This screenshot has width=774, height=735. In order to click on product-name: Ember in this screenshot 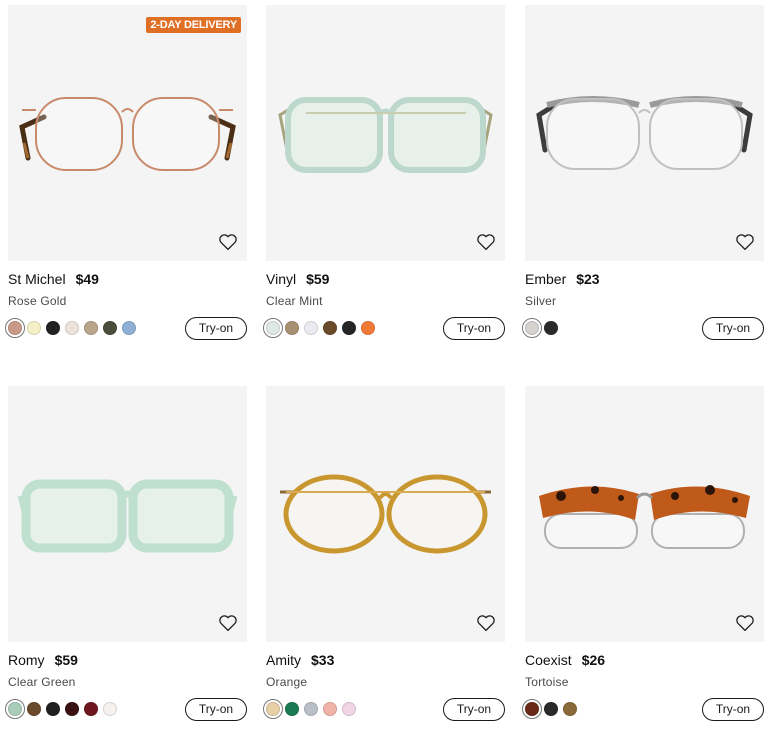, I will do `click(545, 279)`.